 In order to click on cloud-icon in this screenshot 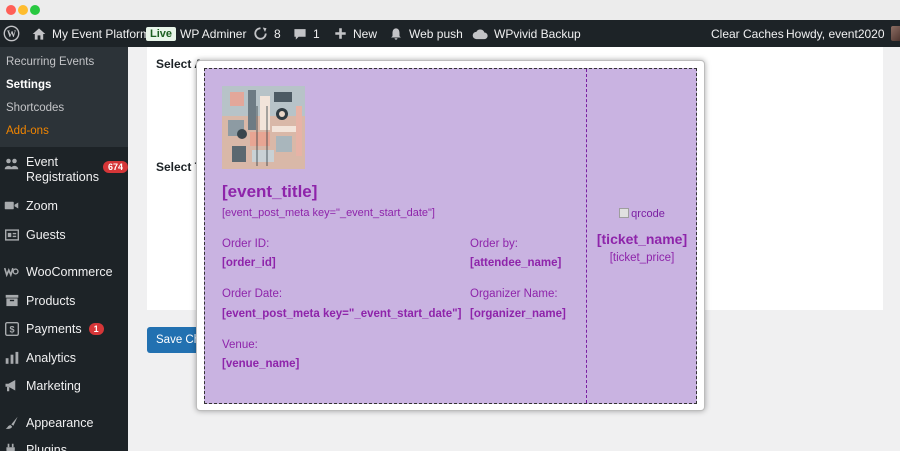, I will do `click(480, 34)`.